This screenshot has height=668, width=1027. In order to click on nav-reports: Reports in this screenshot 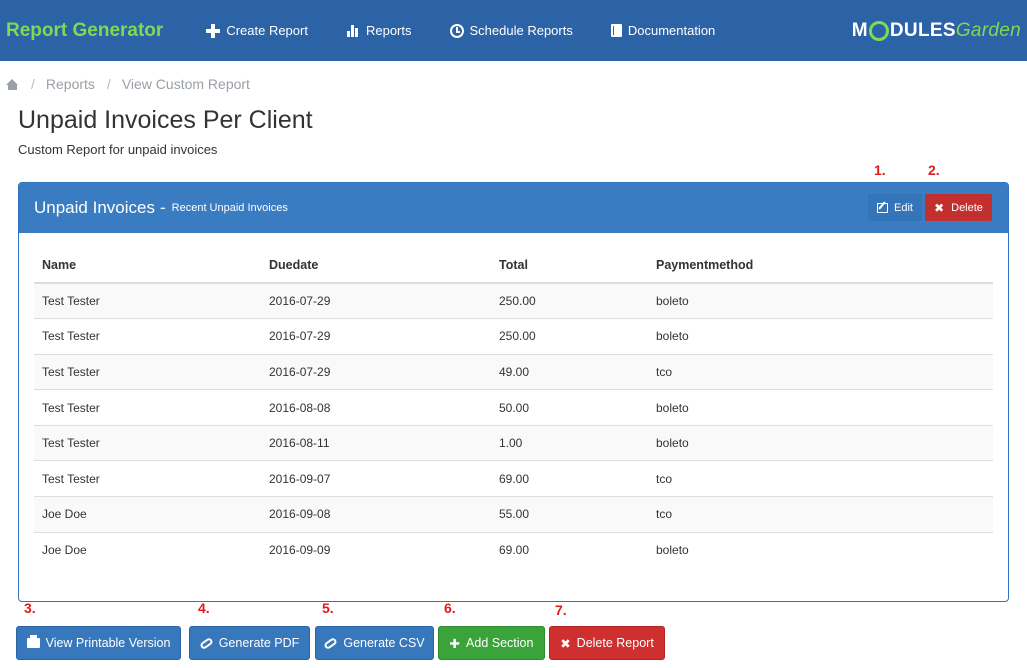, I will do `click(379, 30)`.